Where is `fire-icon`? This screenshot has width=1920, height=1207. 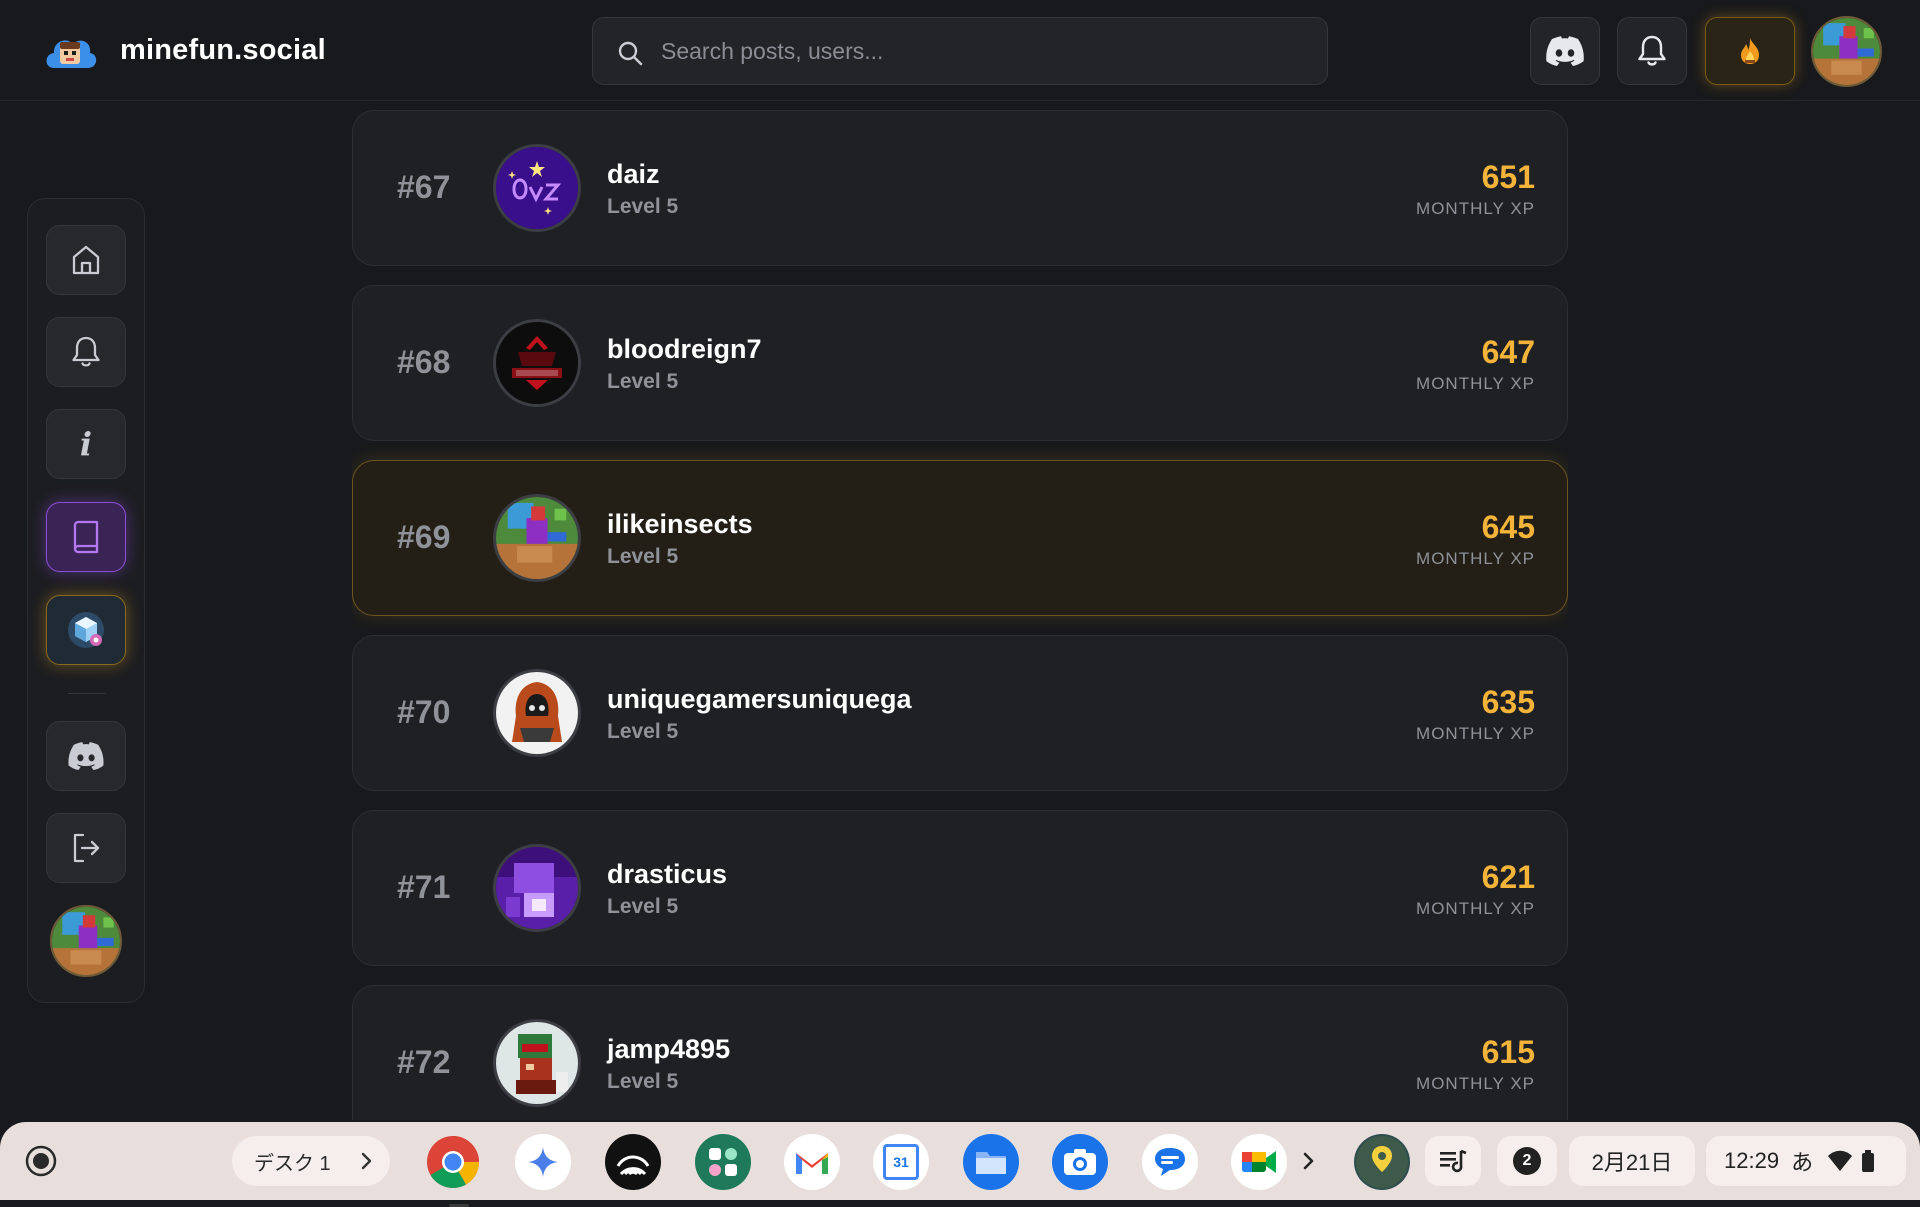 fire-icon is located at coordinates (1750, 51).